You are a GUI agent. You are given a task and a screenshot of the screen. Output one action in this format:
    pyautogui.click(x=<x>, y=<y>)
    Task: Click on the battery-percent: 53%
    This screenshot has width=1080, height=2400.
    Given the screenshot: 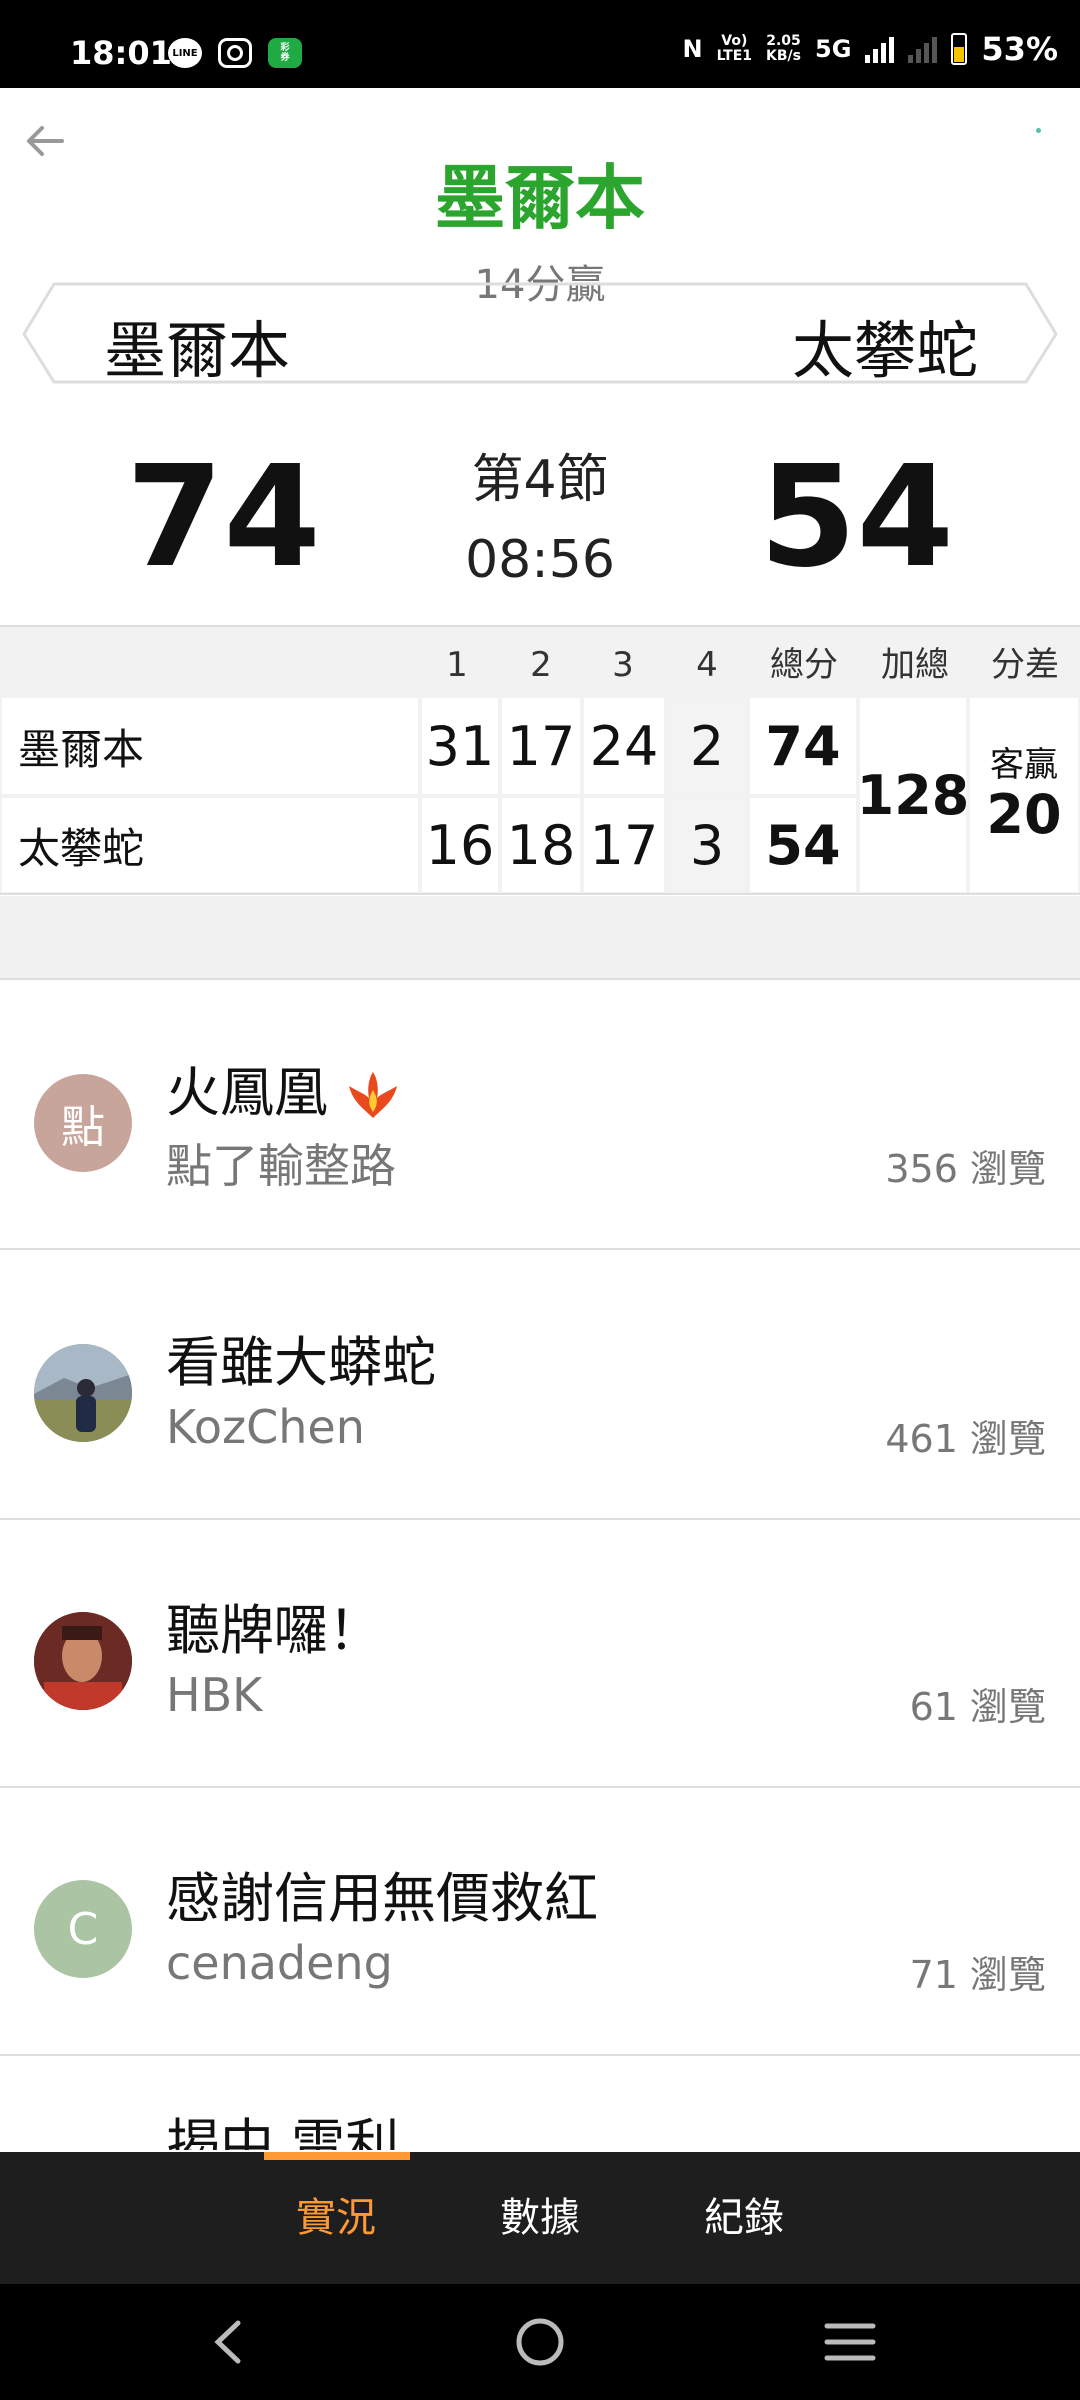 What is the action you would take?
    pyautogui.click(x=1019, y=49)
    